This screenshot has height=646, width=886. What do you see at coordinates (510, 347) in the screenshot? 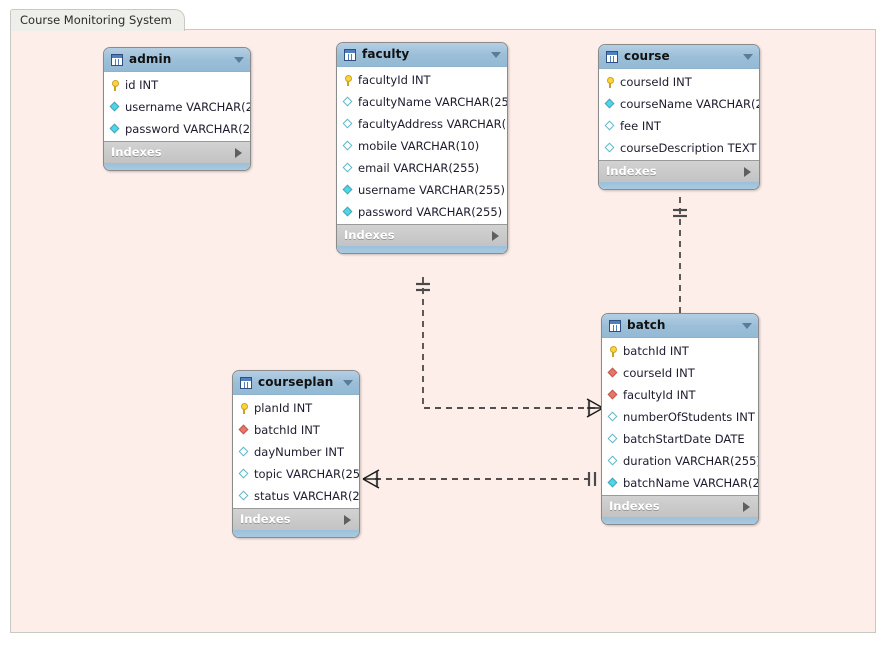
I see `edge-faculty-batch` at bounding box center [510, 347].